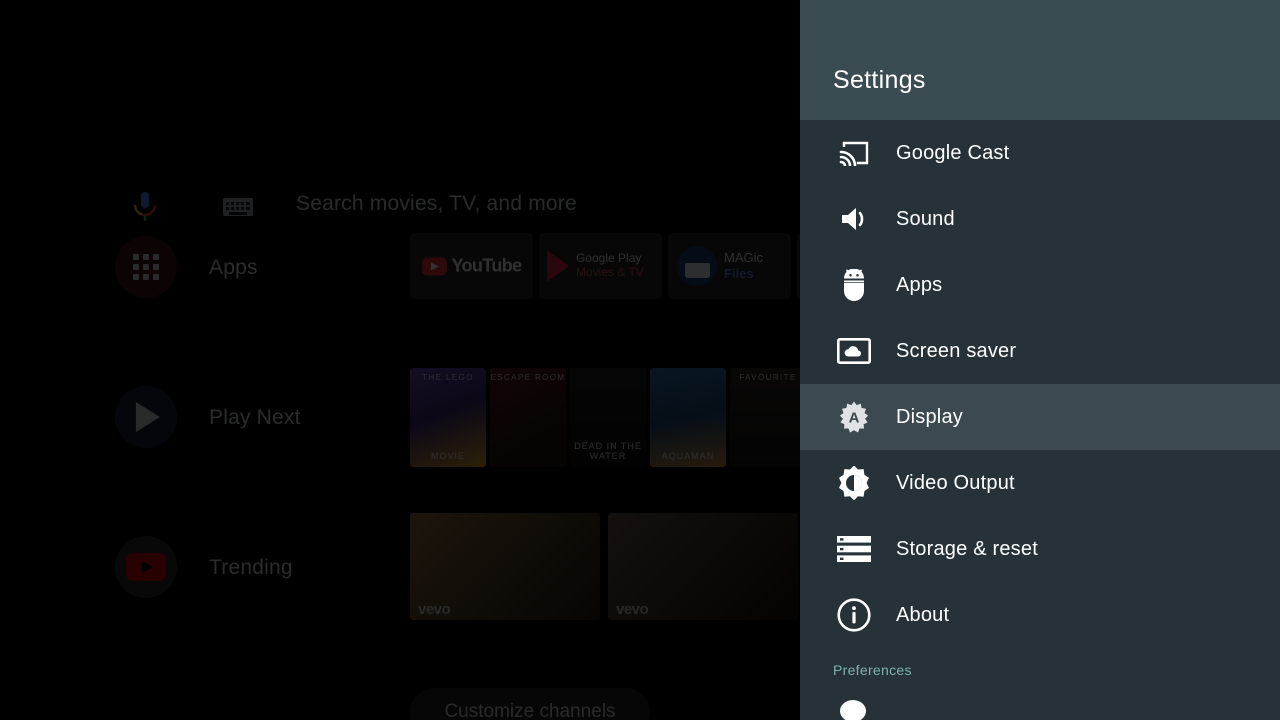 This screenshot has width=1280, height=720. What do you see at coordinates (1040, 219) in the screenshot?
I see `settings-item-sound: Sound` at bounding box center [1040, 219].